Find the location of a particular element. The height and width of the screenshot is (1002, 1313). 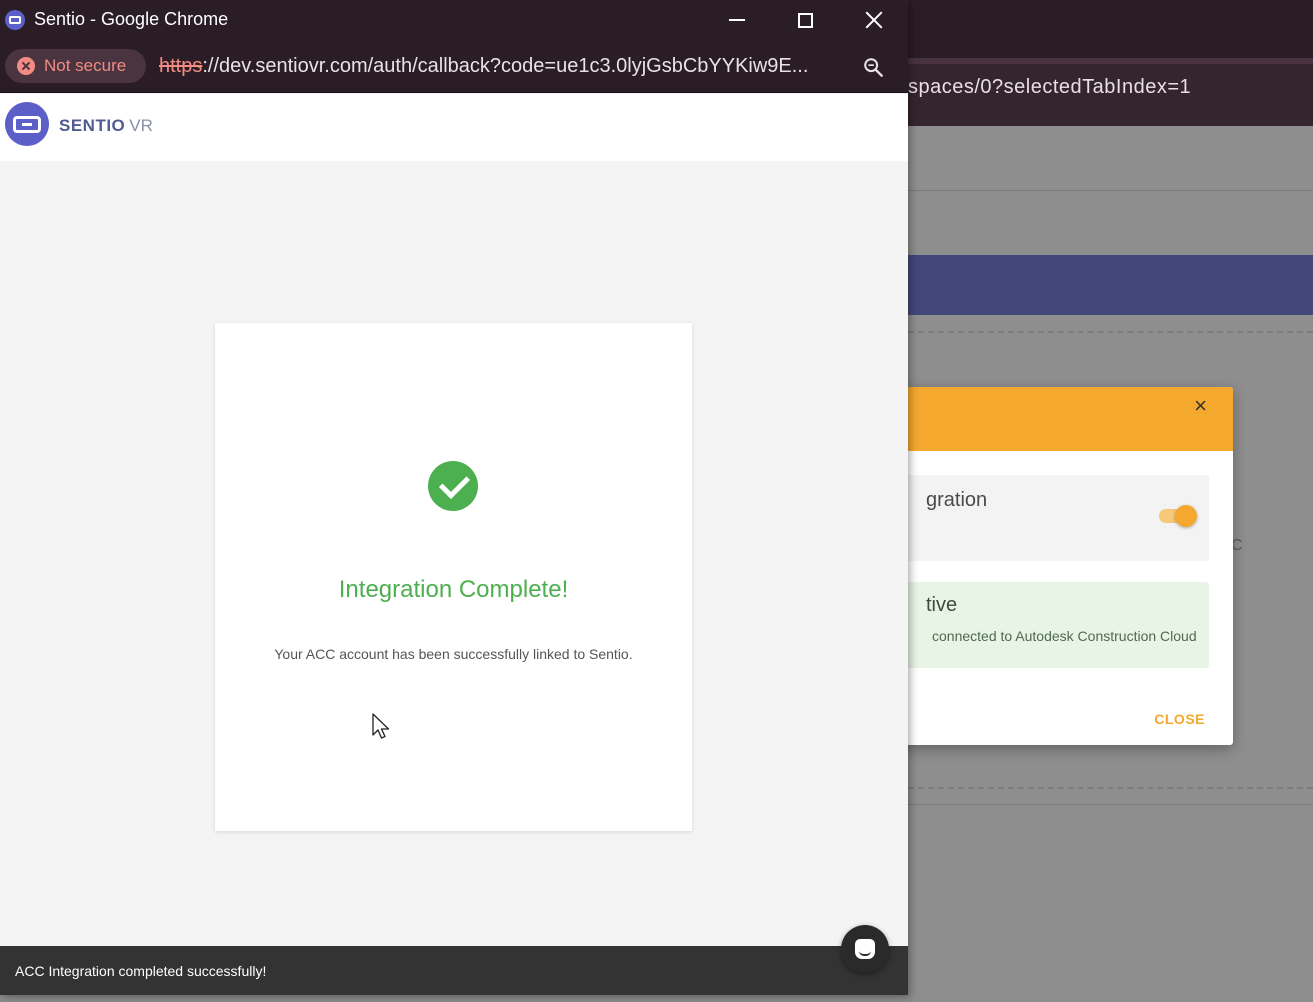

integration-card-title: gration is located at coordinates (957, 500).